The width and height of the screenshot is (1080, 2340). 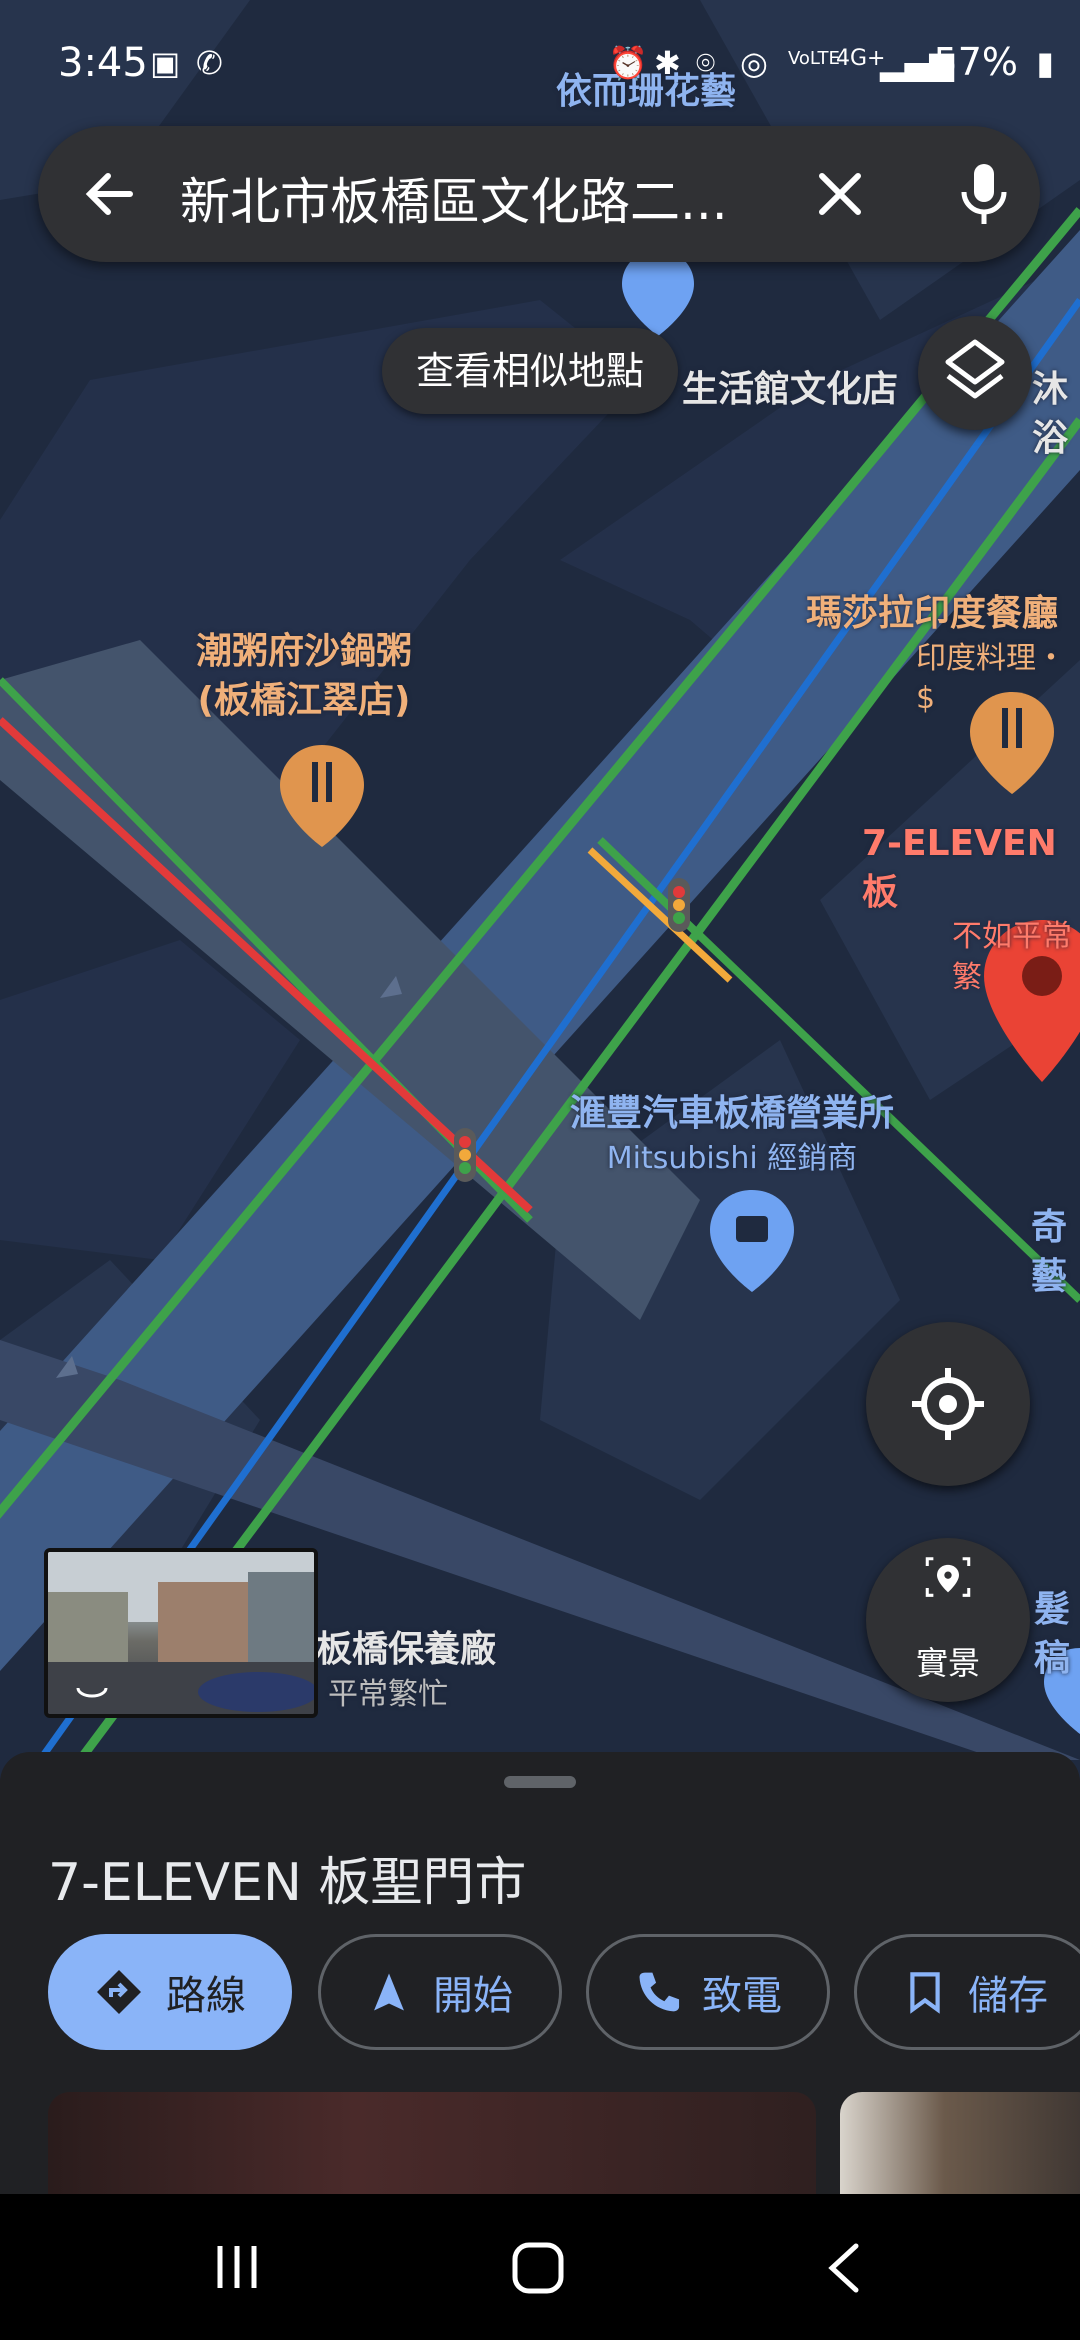 What do you see at coordinates (103, 63) in the screenshot?
I see `status-time: 3:45` at bounding box center [103, 63].